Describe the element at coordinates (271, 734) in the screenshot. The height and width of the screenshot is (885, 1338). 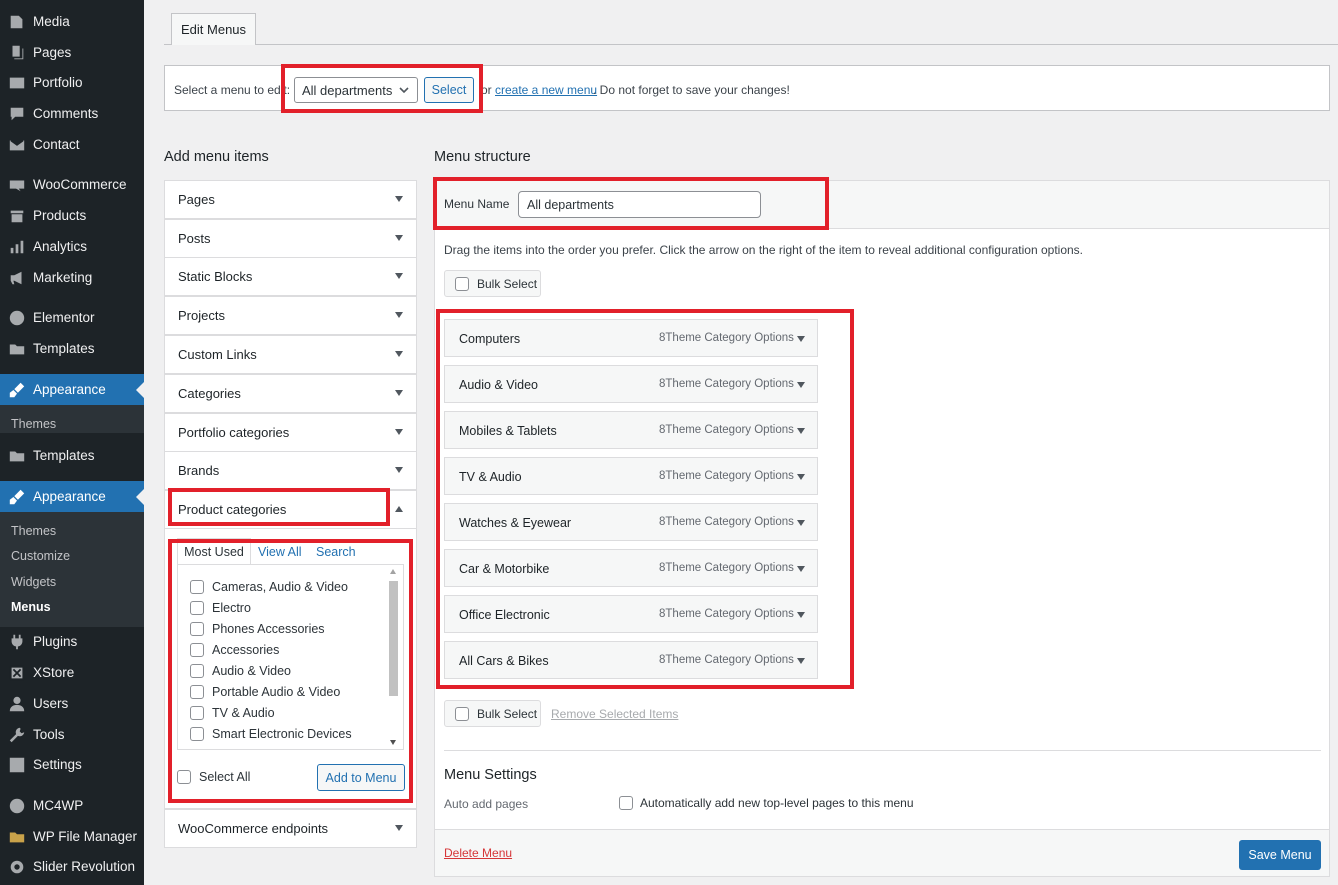
I see `list-item: Smart Electronic Devices` at that location.